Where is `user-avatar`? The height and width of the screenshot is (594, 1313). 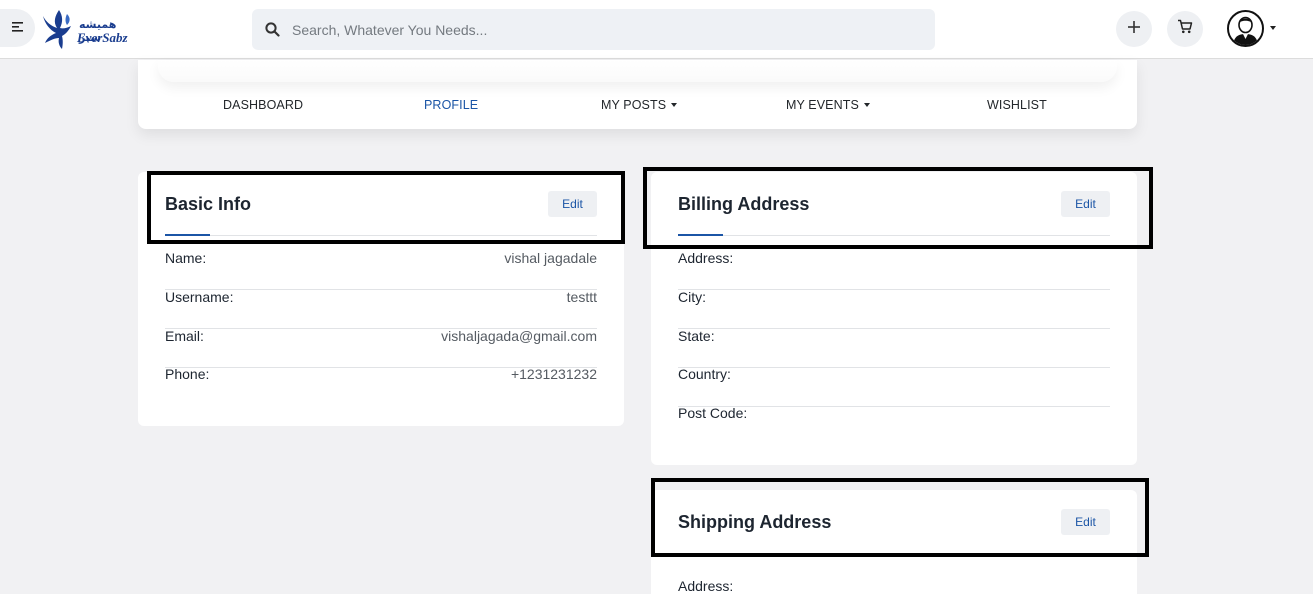
user-avatar is located at coordinates (1245, 28).